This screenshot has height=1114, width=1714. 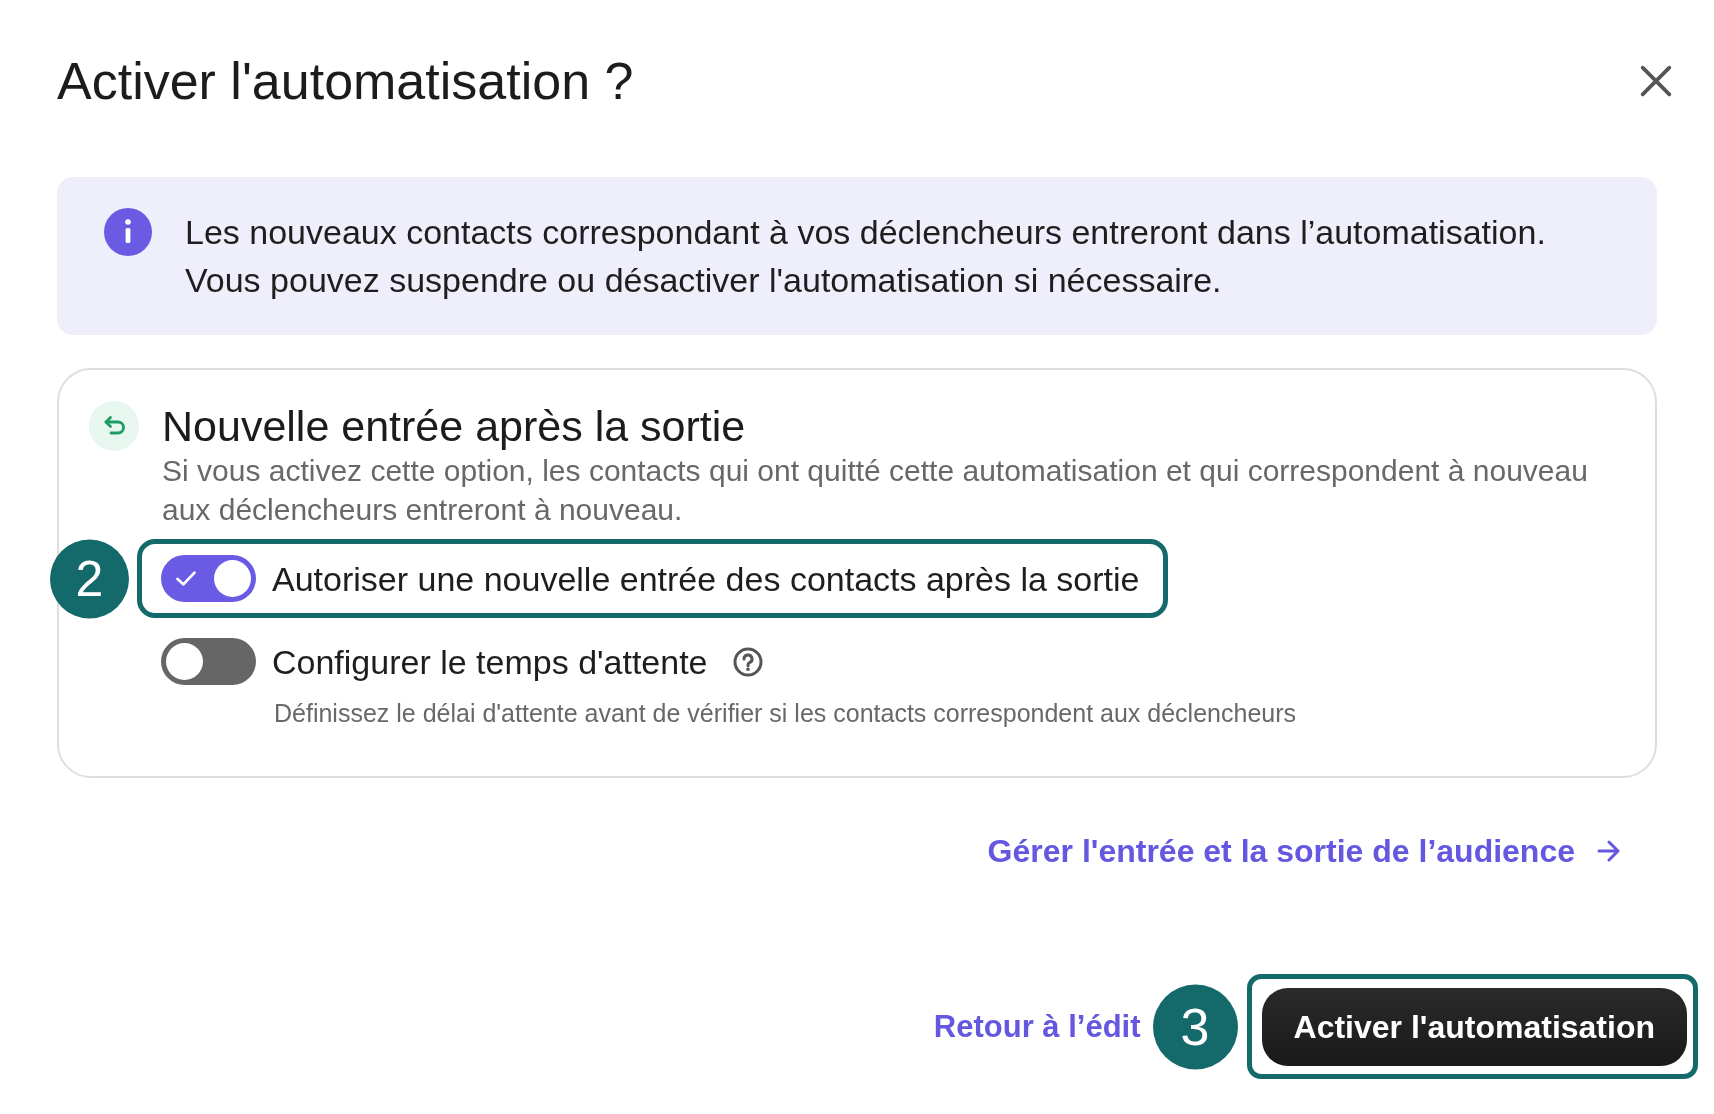 What do you see at coordinates (89, 578) in the screenshot?
I see `step-badge: 2` at bounding box center [89, 578].